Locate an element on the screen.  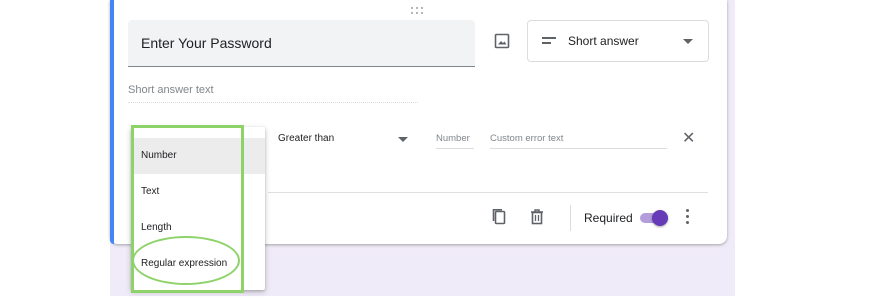
image-icon is located at coordinates (502, 41).